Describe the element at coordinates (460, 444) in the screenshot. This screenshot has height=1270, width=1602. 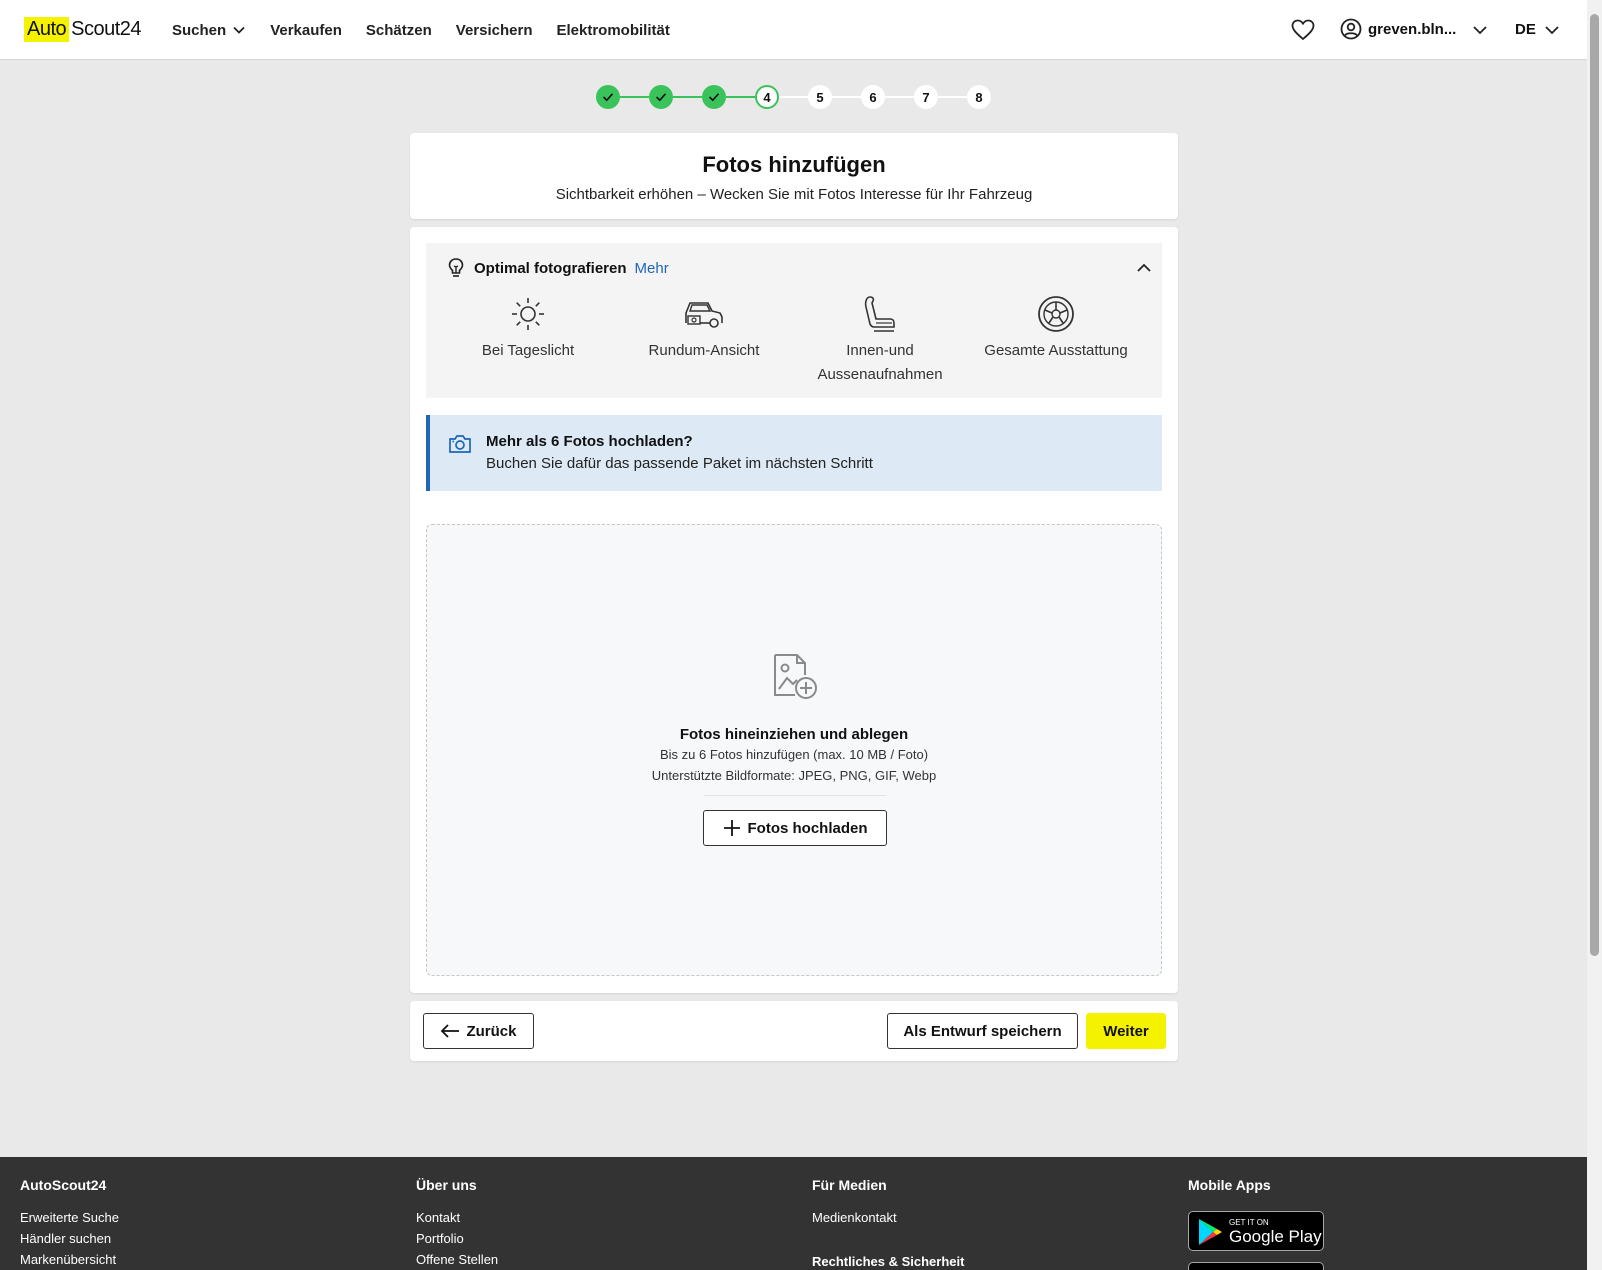
I see `camera-icon` at that location.